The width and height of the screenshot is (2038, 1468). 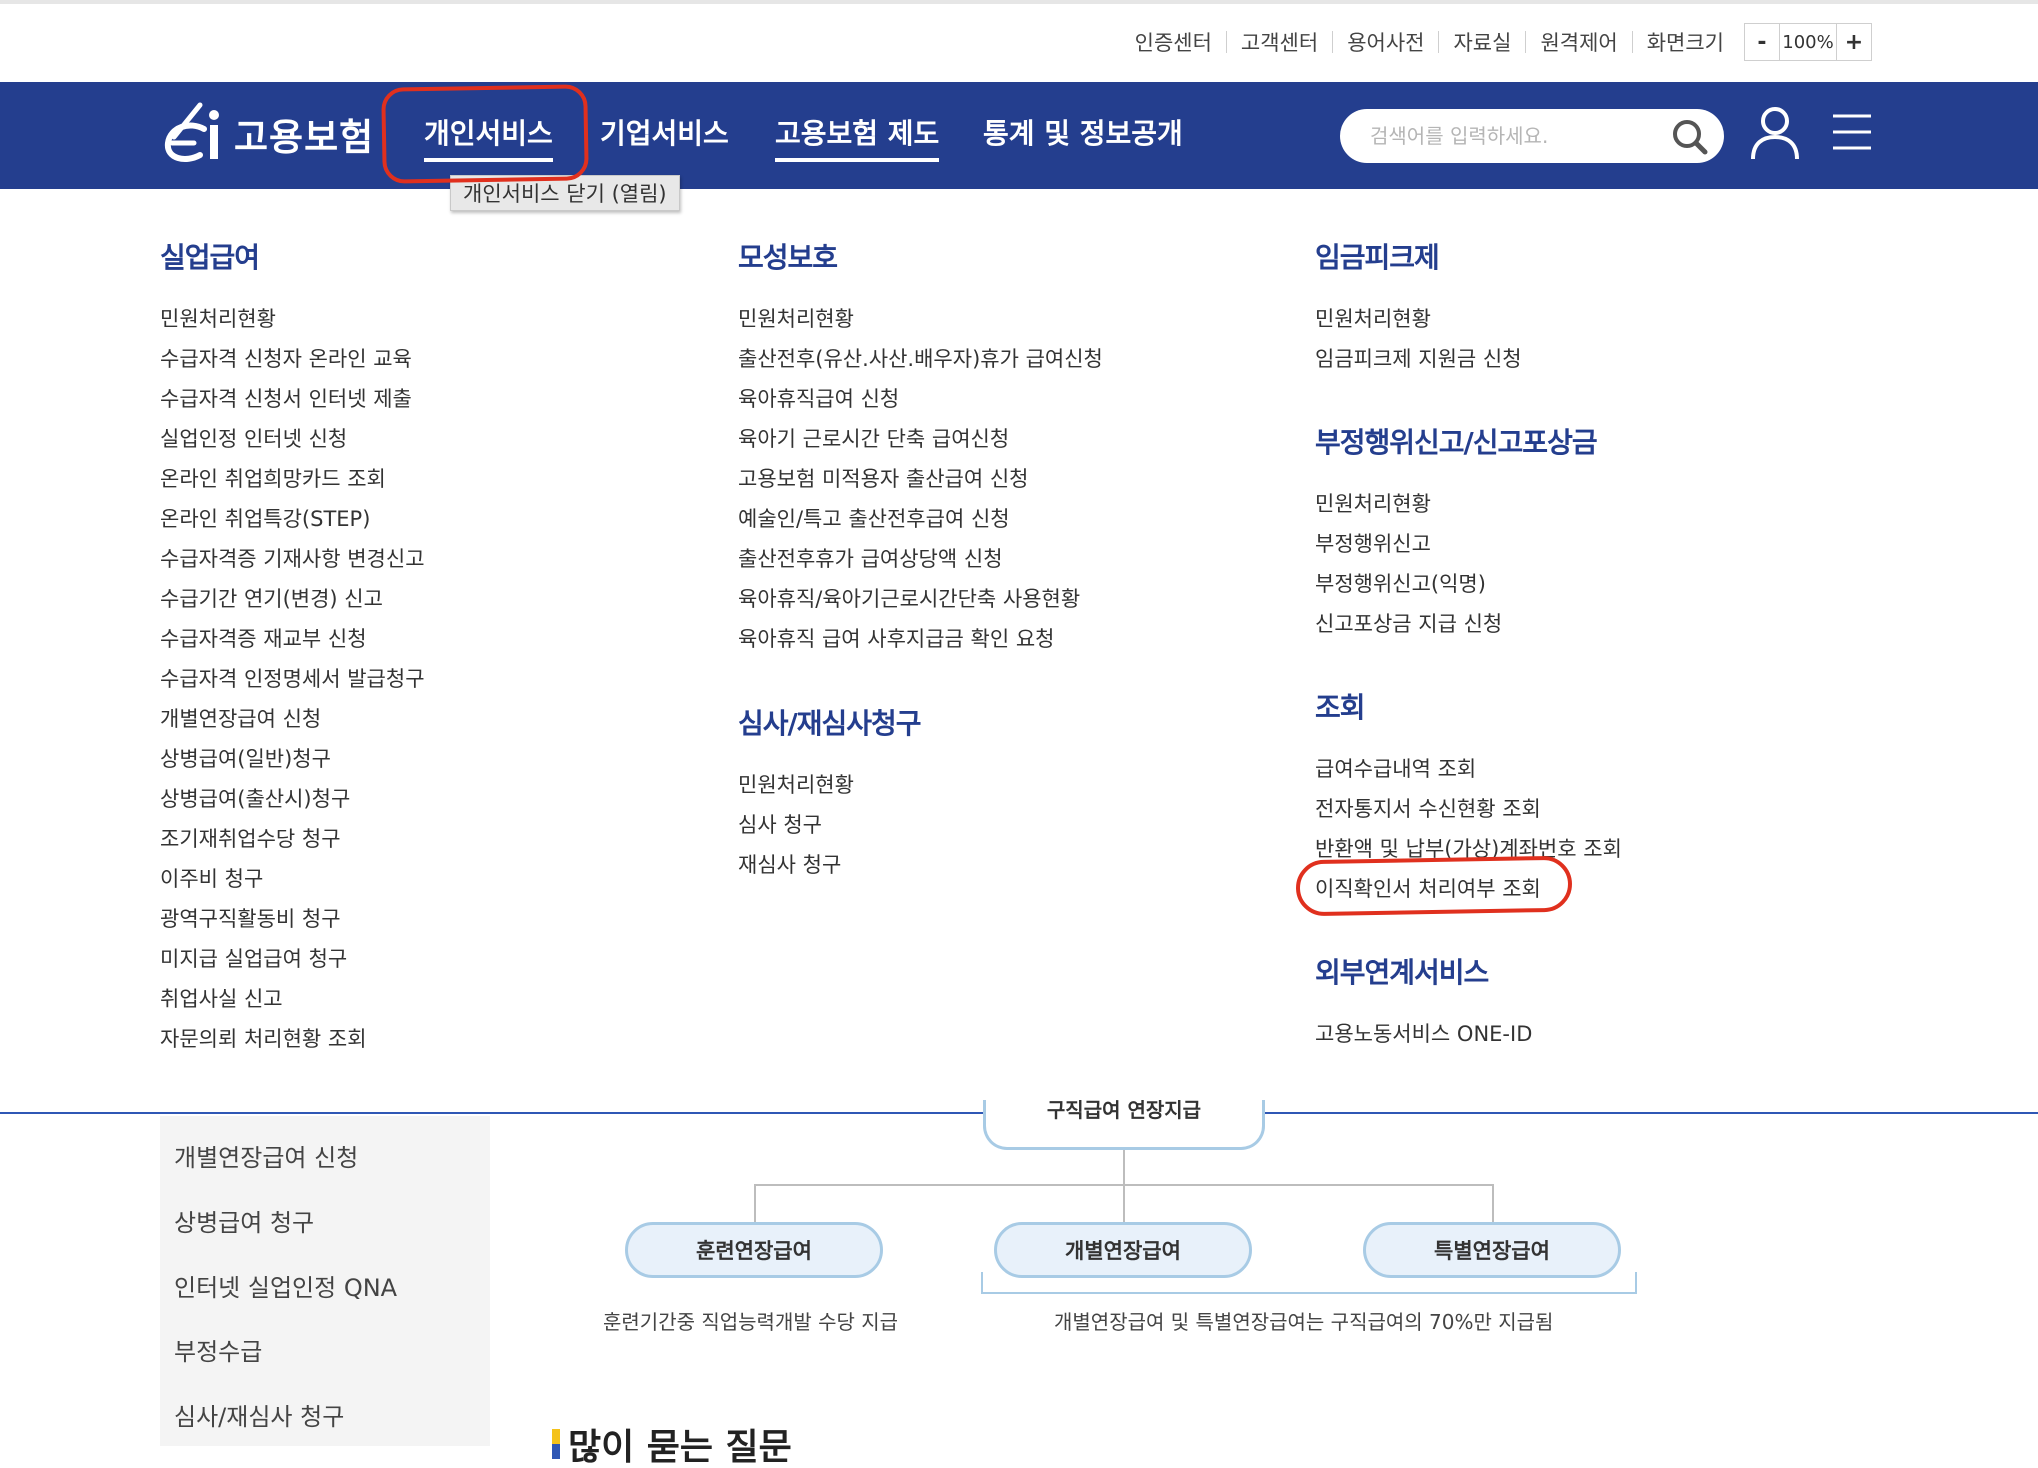 What do you see at coordinates (664, 135) in the screenshot?
I see `nav-business-services: 기업서비스` at bounding box center [664, 135].